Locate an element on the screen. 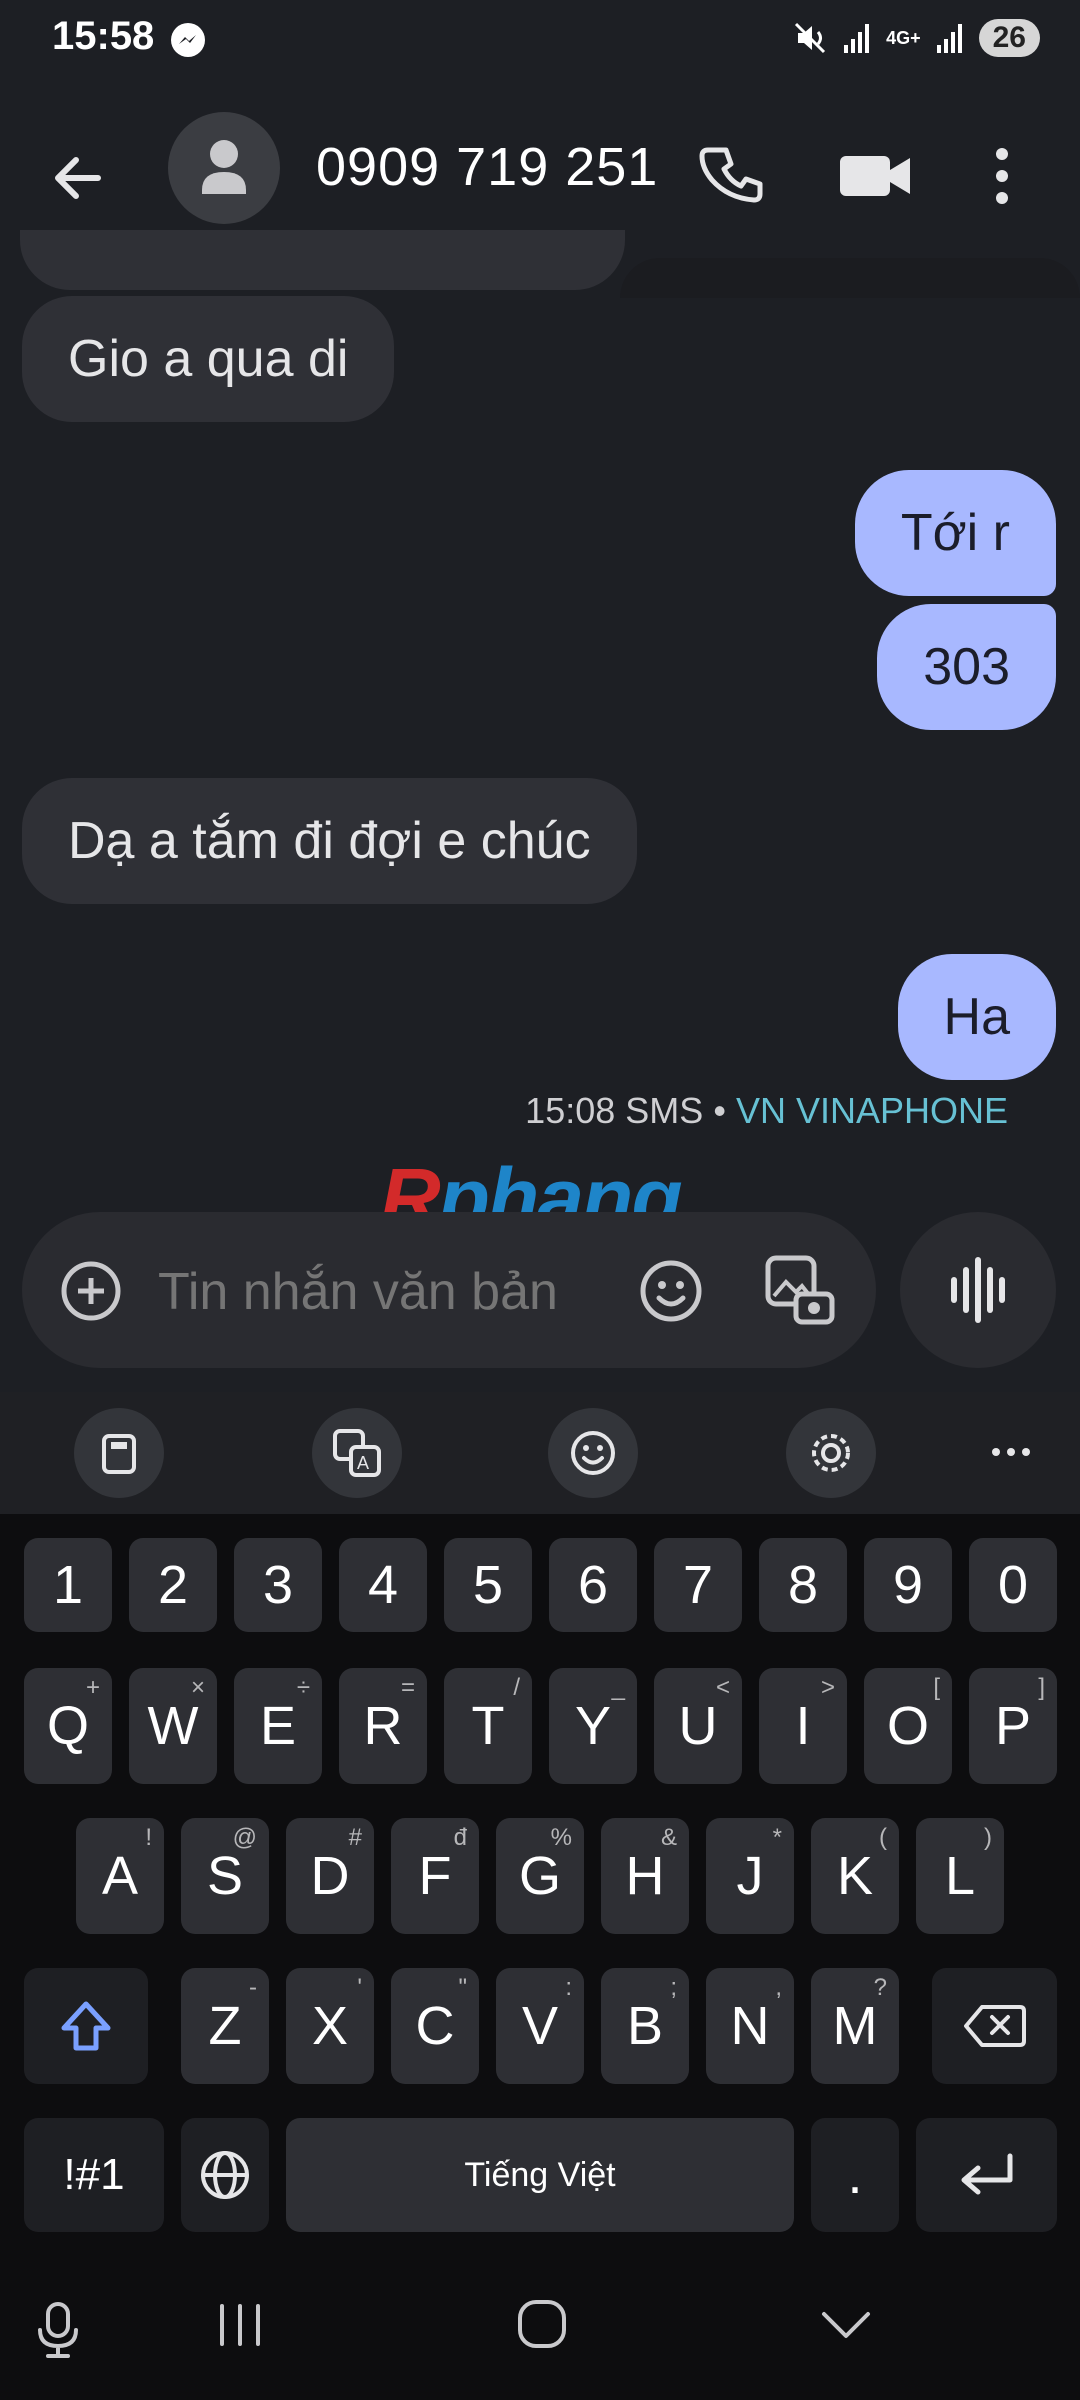 Image resolution: width=1080 pixels, height=2400 pixels. key-o: [O is located at coordinates (908, 1726).